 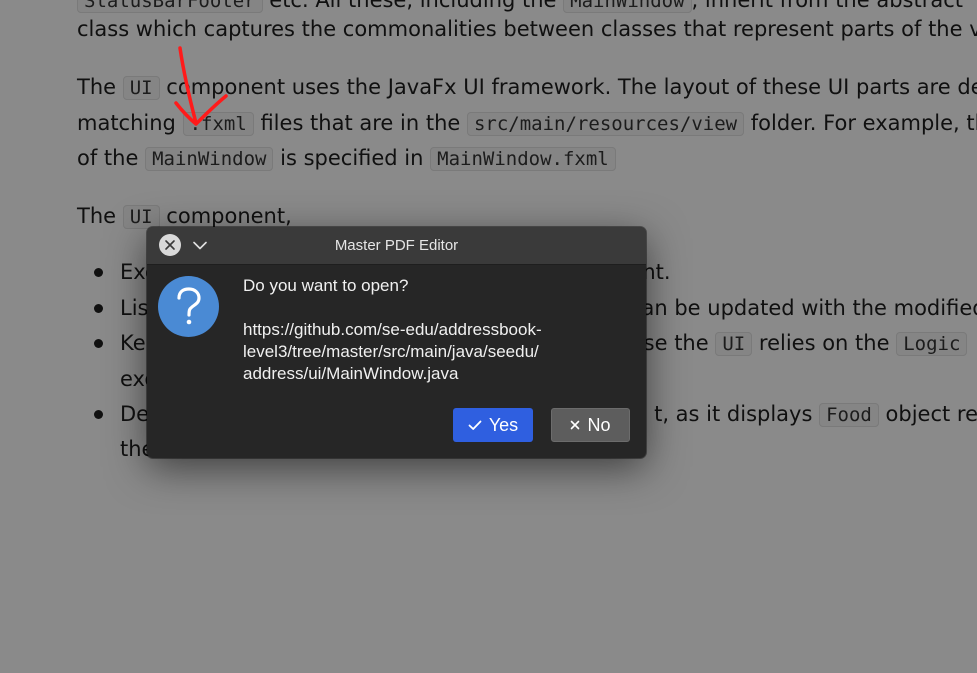 What do you see at coordinates (575, 425) in the screenshot?
I see `x-icon` at bounding box center [575, 425].